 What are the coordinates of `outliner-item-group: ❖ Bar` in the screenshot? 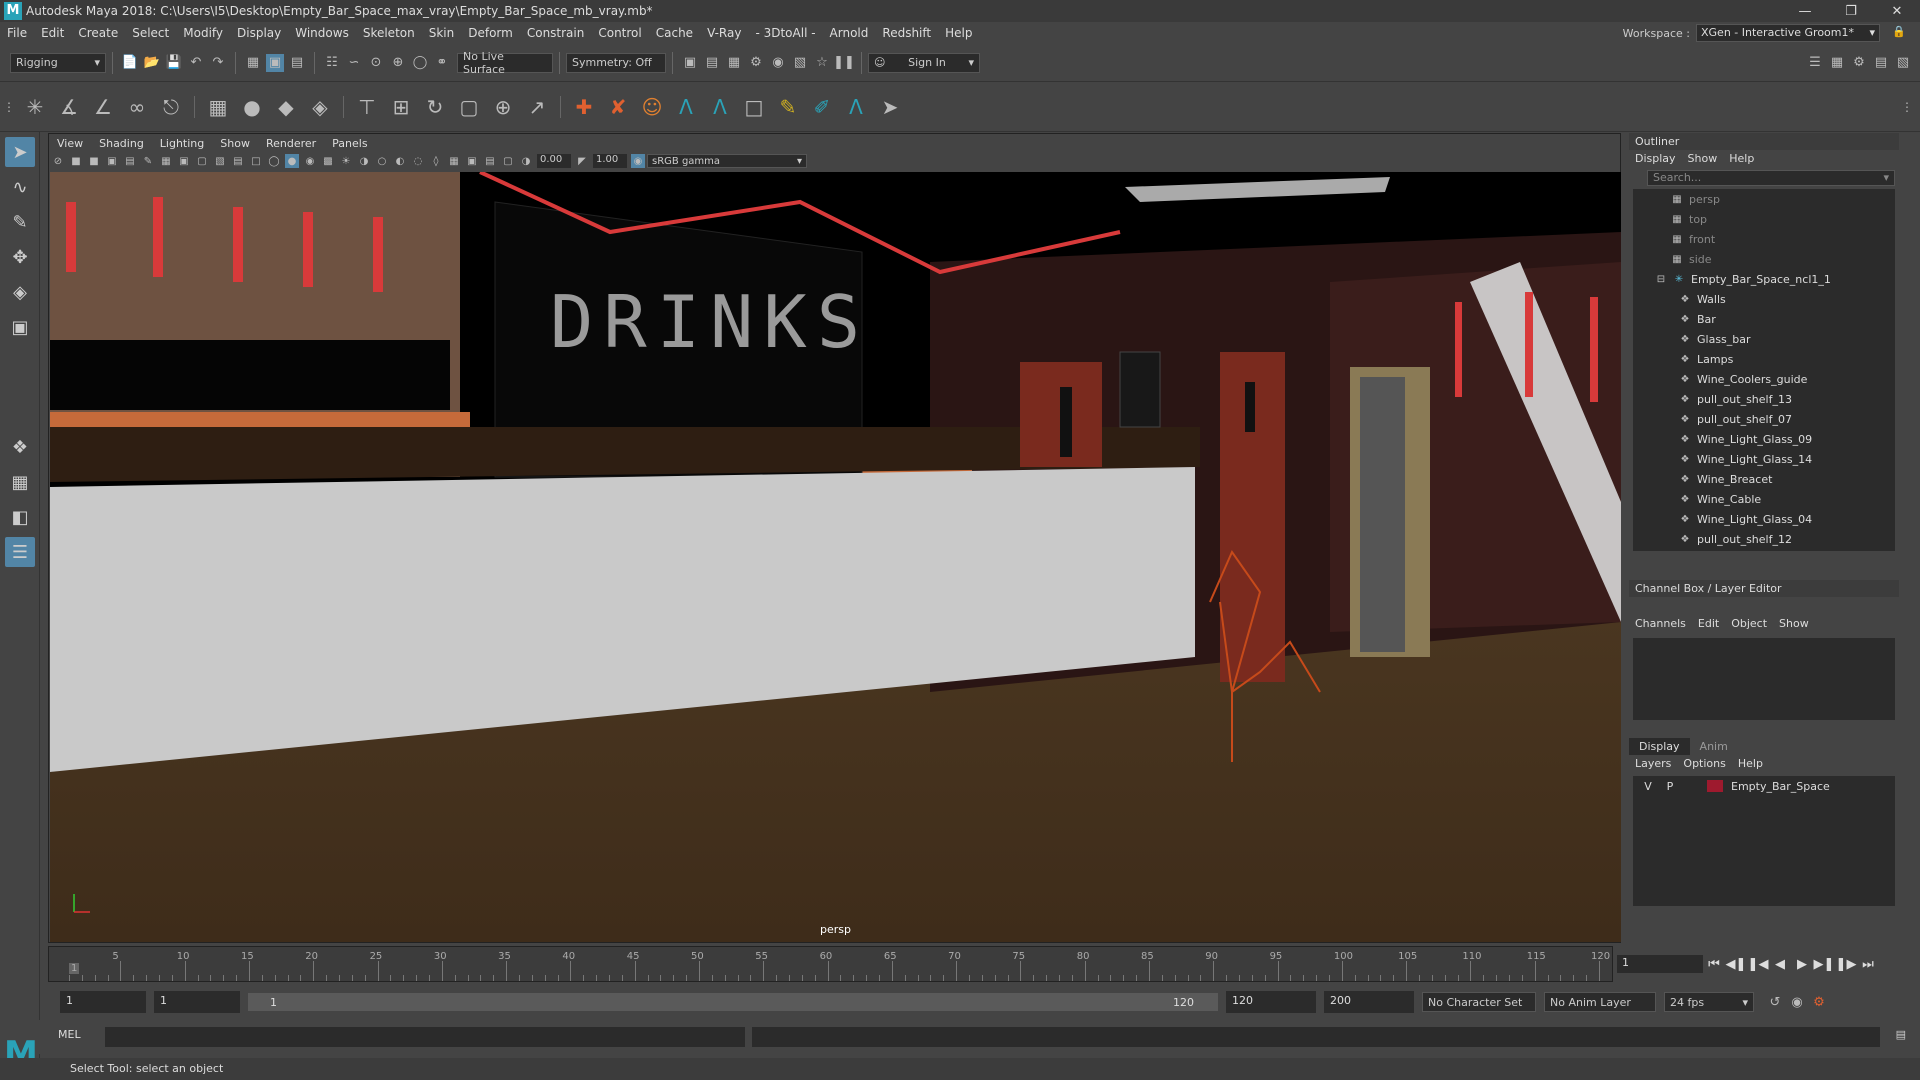 It's located at (1764, 319).